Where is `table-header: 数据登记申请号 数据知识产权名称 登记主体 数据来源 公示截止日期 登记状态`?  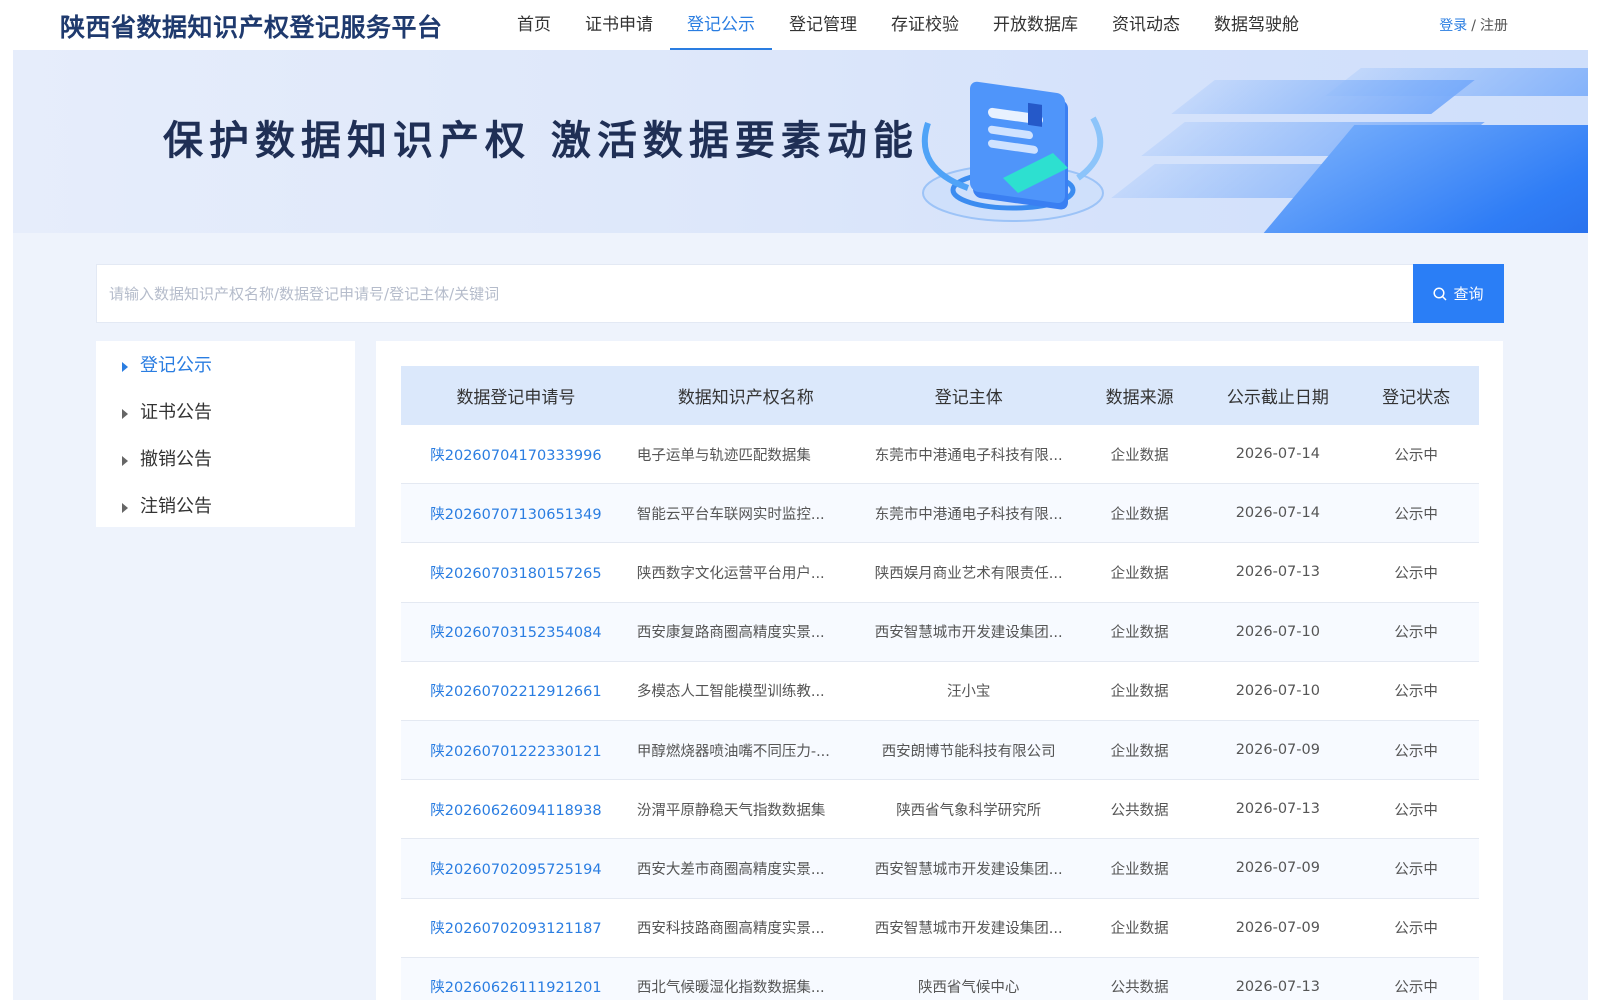 table-header: 数据登记申请号 数据知识产权名称 登记主体 数据来源 公示截止日期 登记状态 is located at coordinates (940, 395).